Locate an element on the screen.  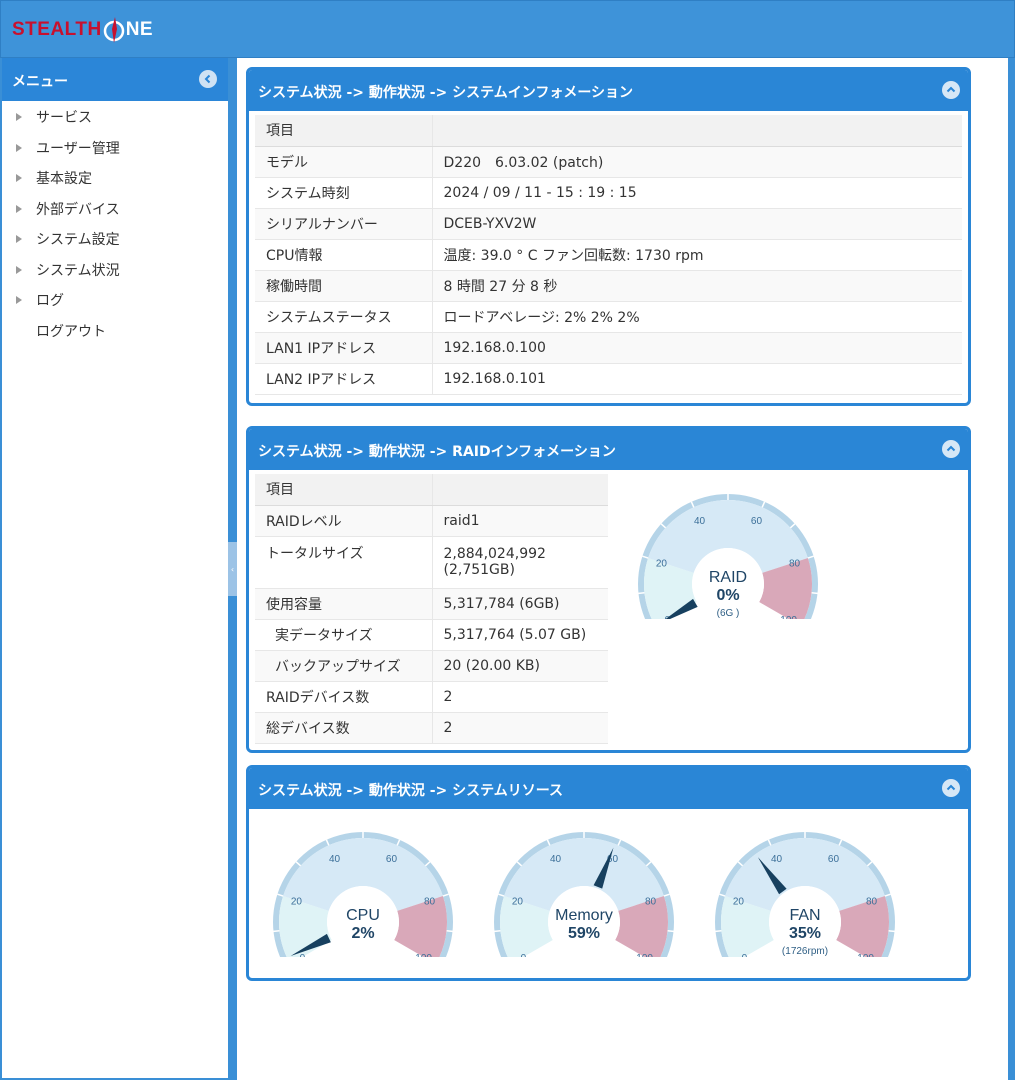
sidebar-item-service: サービス is located at coordinates (115, 117).